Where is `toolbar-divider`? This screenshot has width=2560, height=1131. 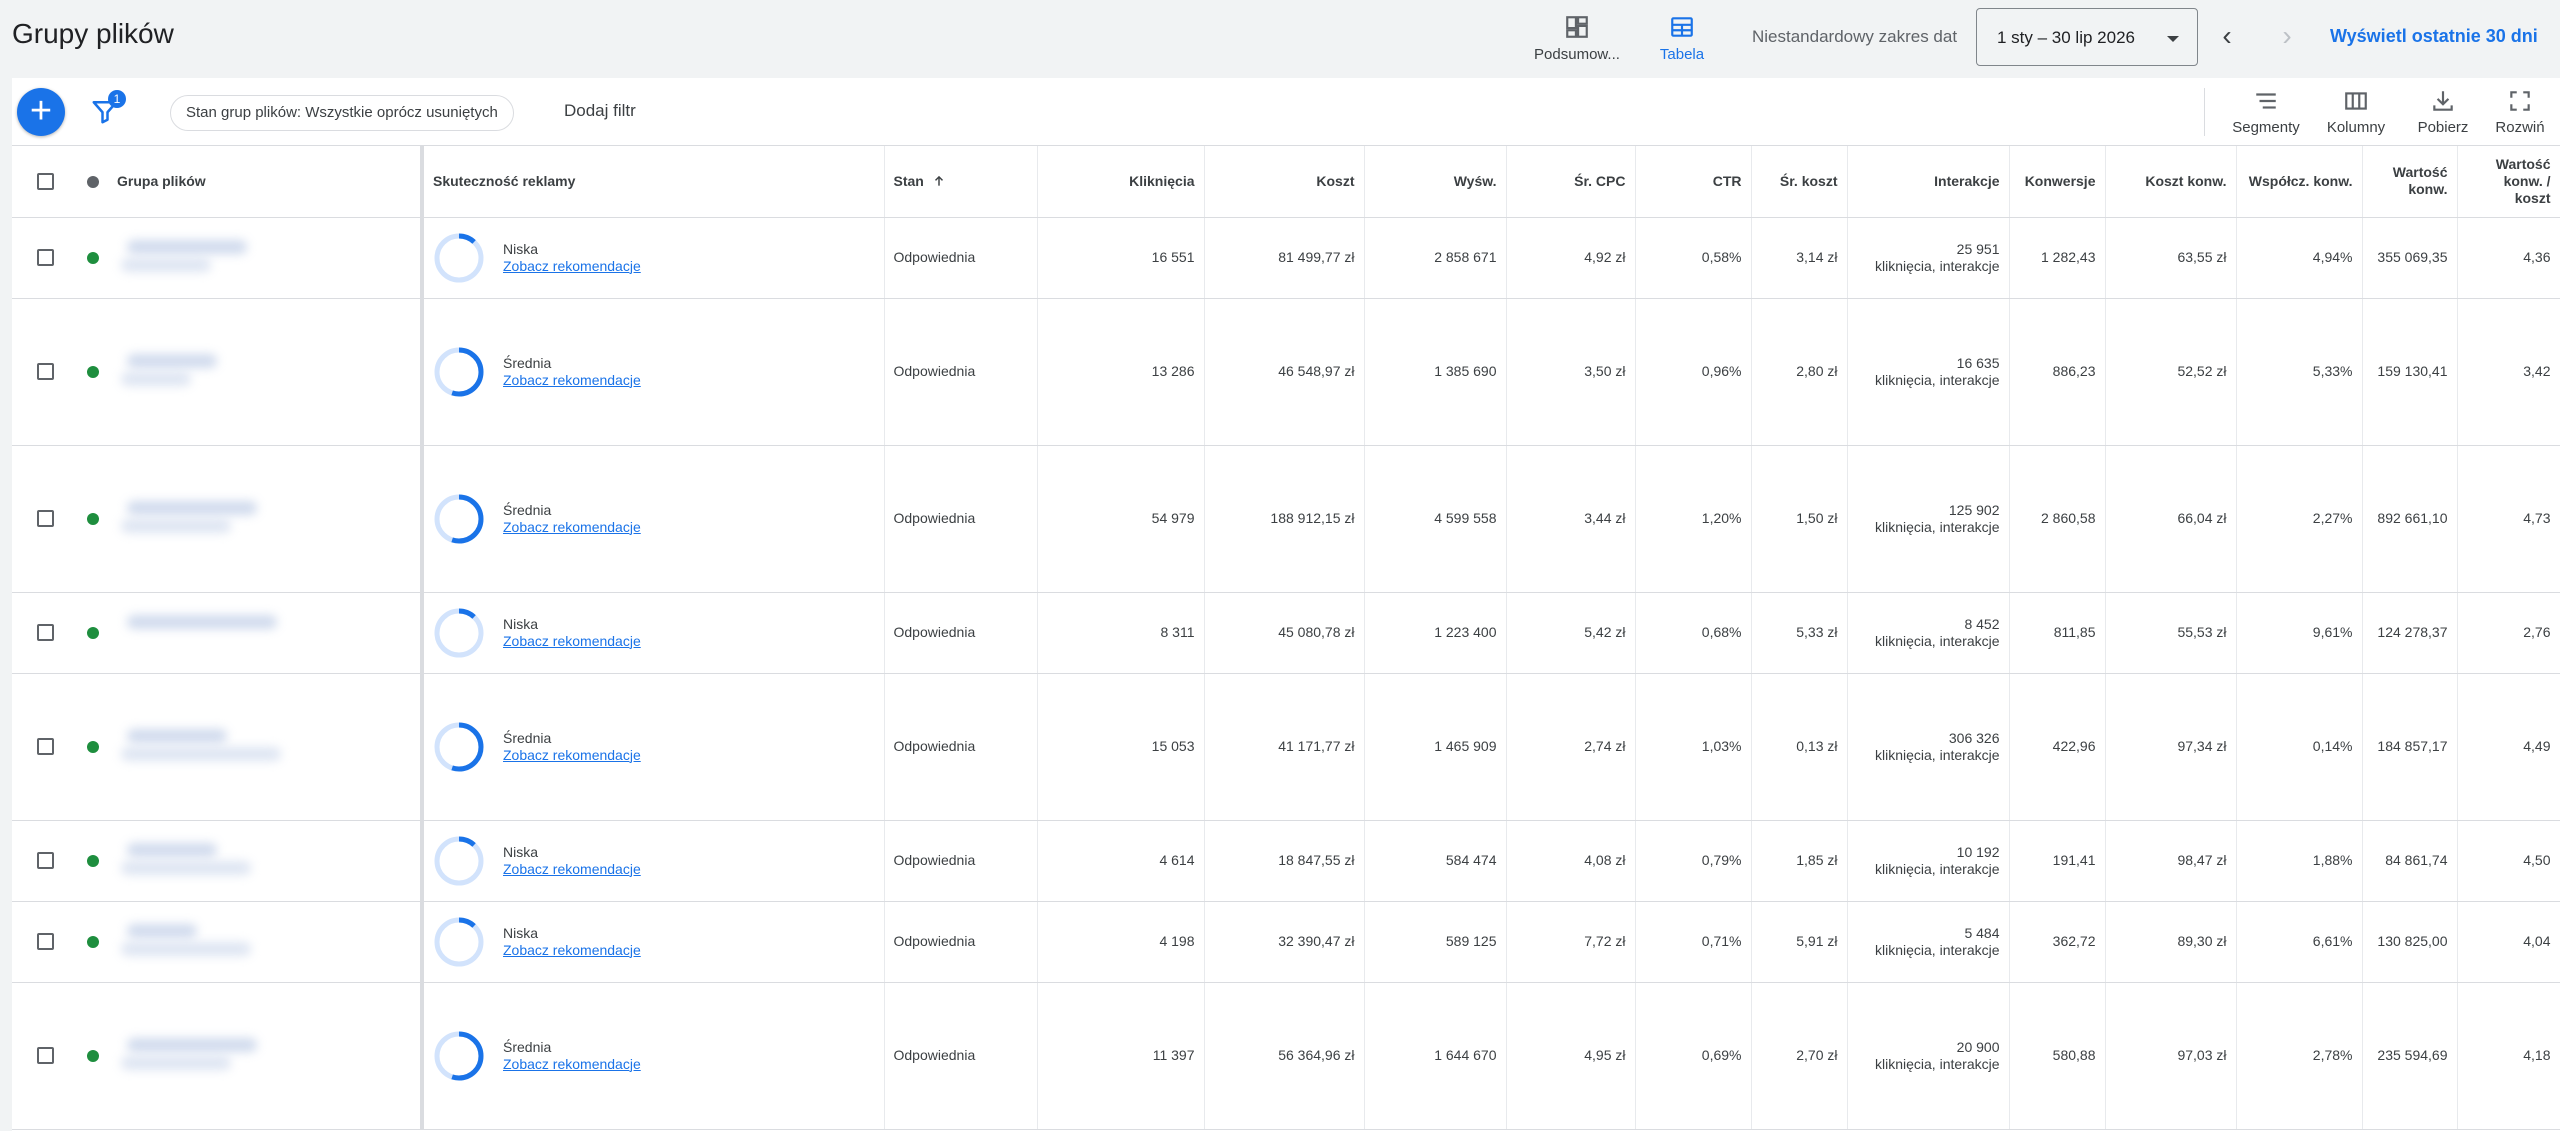
toolbar-divider is located at coordinates (2204, 112).